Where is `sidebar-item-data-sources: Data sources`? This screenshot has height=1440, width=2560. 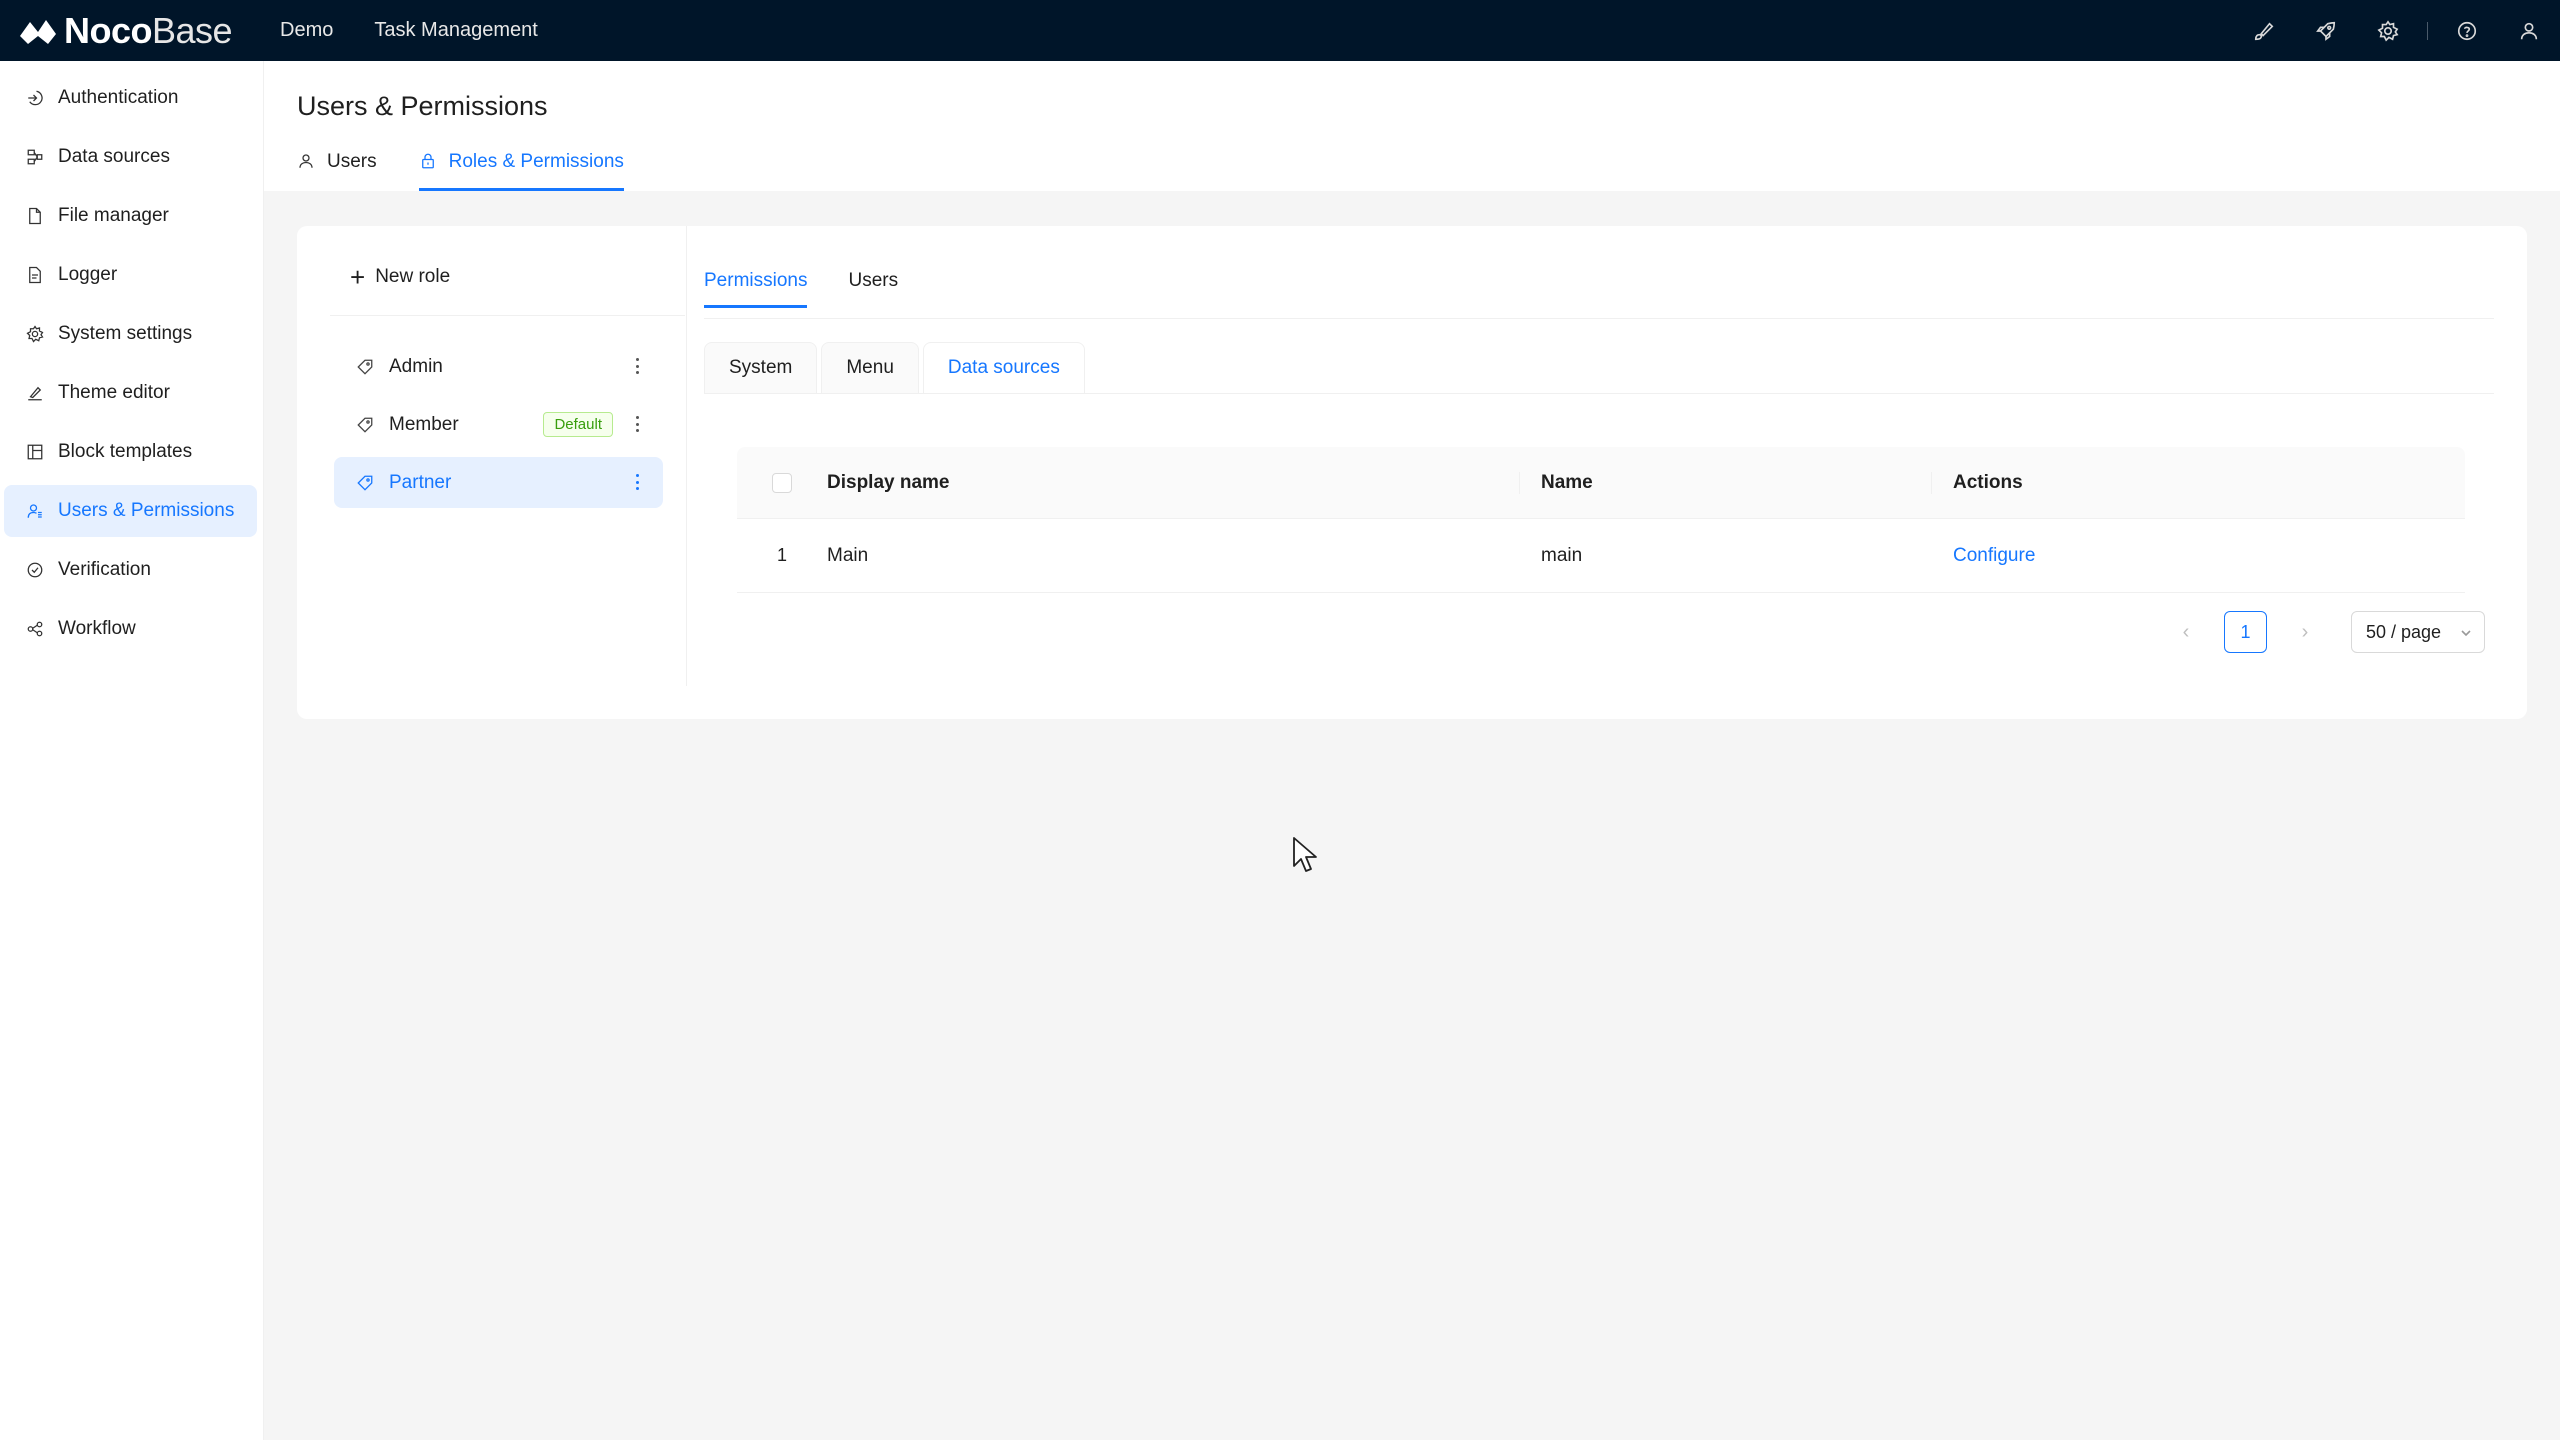
sidebar-item-data-sources: Data sources is located at coordinates (130, 157).